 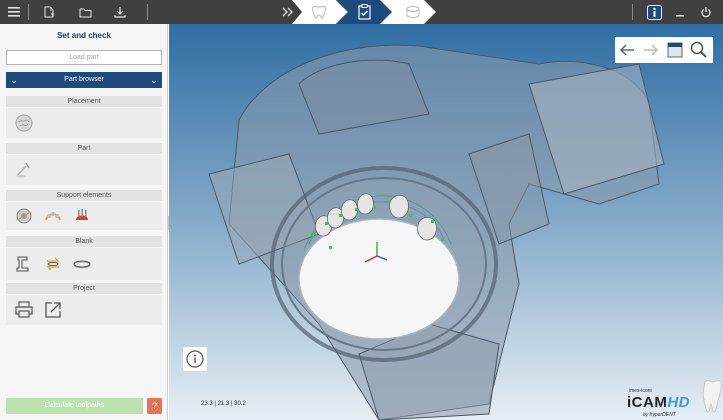 What do you see at coordinates (49, 12) in the screenshot?
I see `new-file-icon` at bounding box center [49, 12].